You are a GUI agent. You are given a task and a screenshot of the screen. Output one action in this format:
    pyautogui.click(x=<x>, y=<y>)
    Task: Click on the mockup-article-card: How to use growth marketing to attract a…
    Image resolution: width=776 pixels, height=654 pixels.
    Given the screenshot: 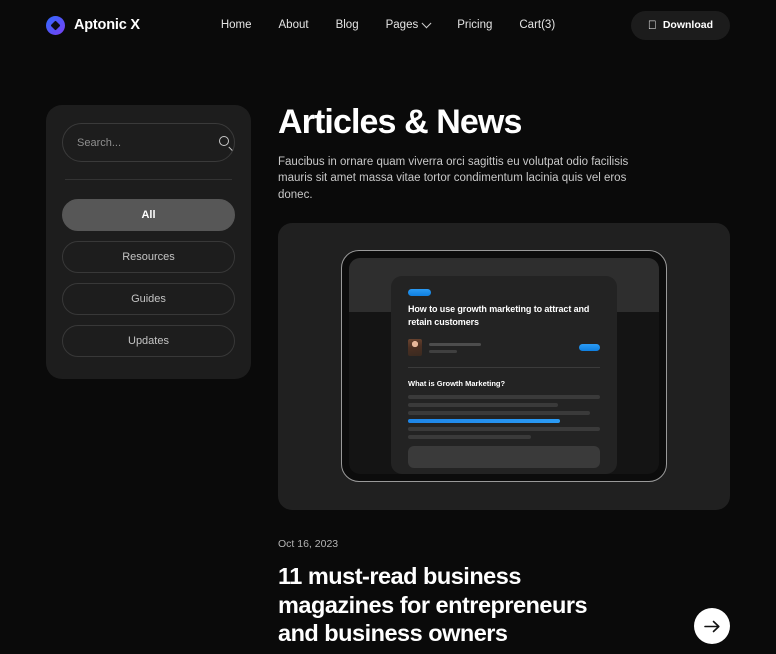 What is the action you would take?
    pyautogui.click(x=504, y=375)
    